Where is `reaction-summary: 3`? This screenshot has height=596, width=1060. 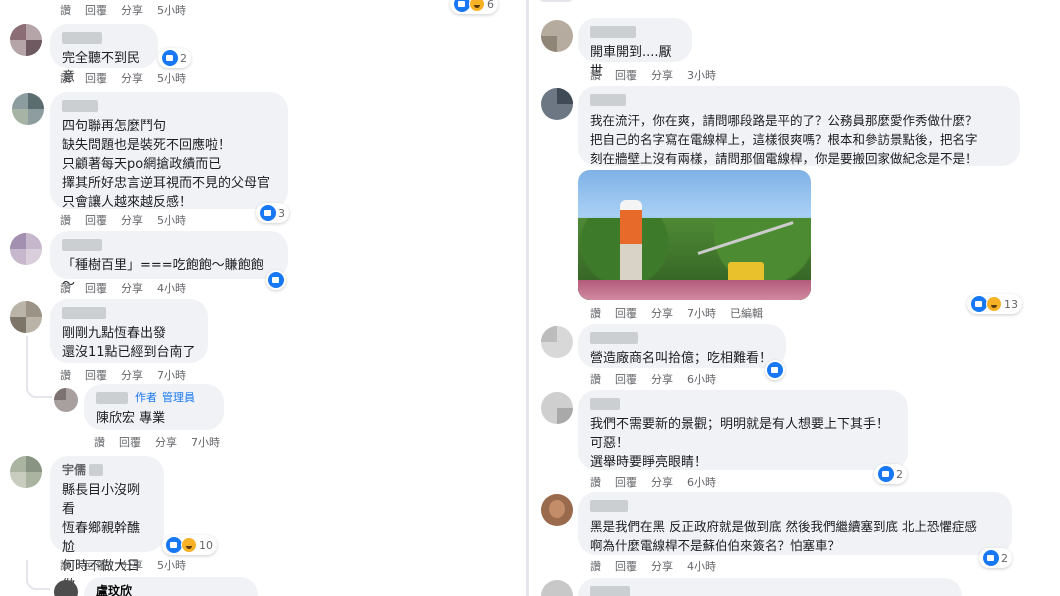 reaction-summary: 3 is located at coordinates (272, 213).